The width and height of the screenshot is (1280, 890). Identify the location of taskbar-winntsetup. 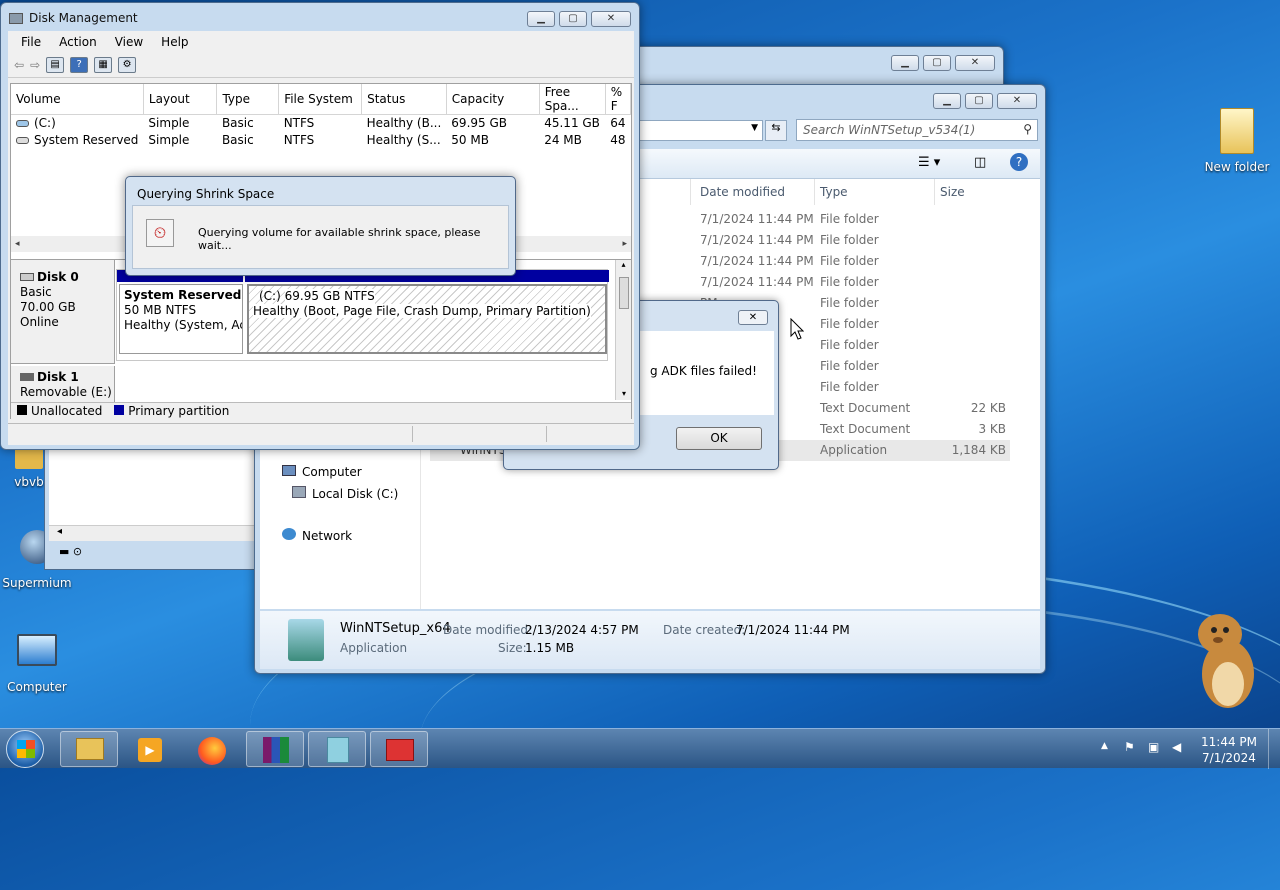
(337, 749).